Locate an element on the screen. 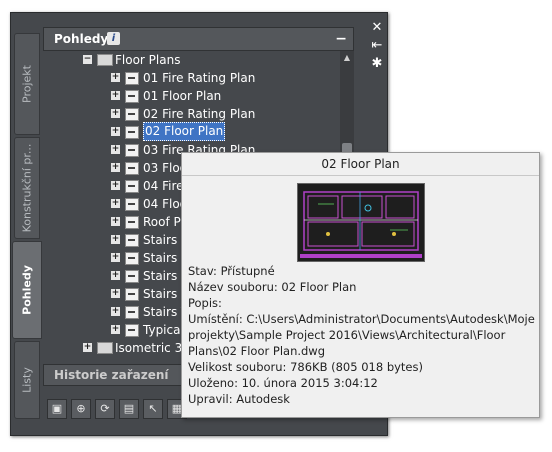 This screenshot has height=452, width=552. tab-pohledy: Pohledy is located at coordinates (27, 290).